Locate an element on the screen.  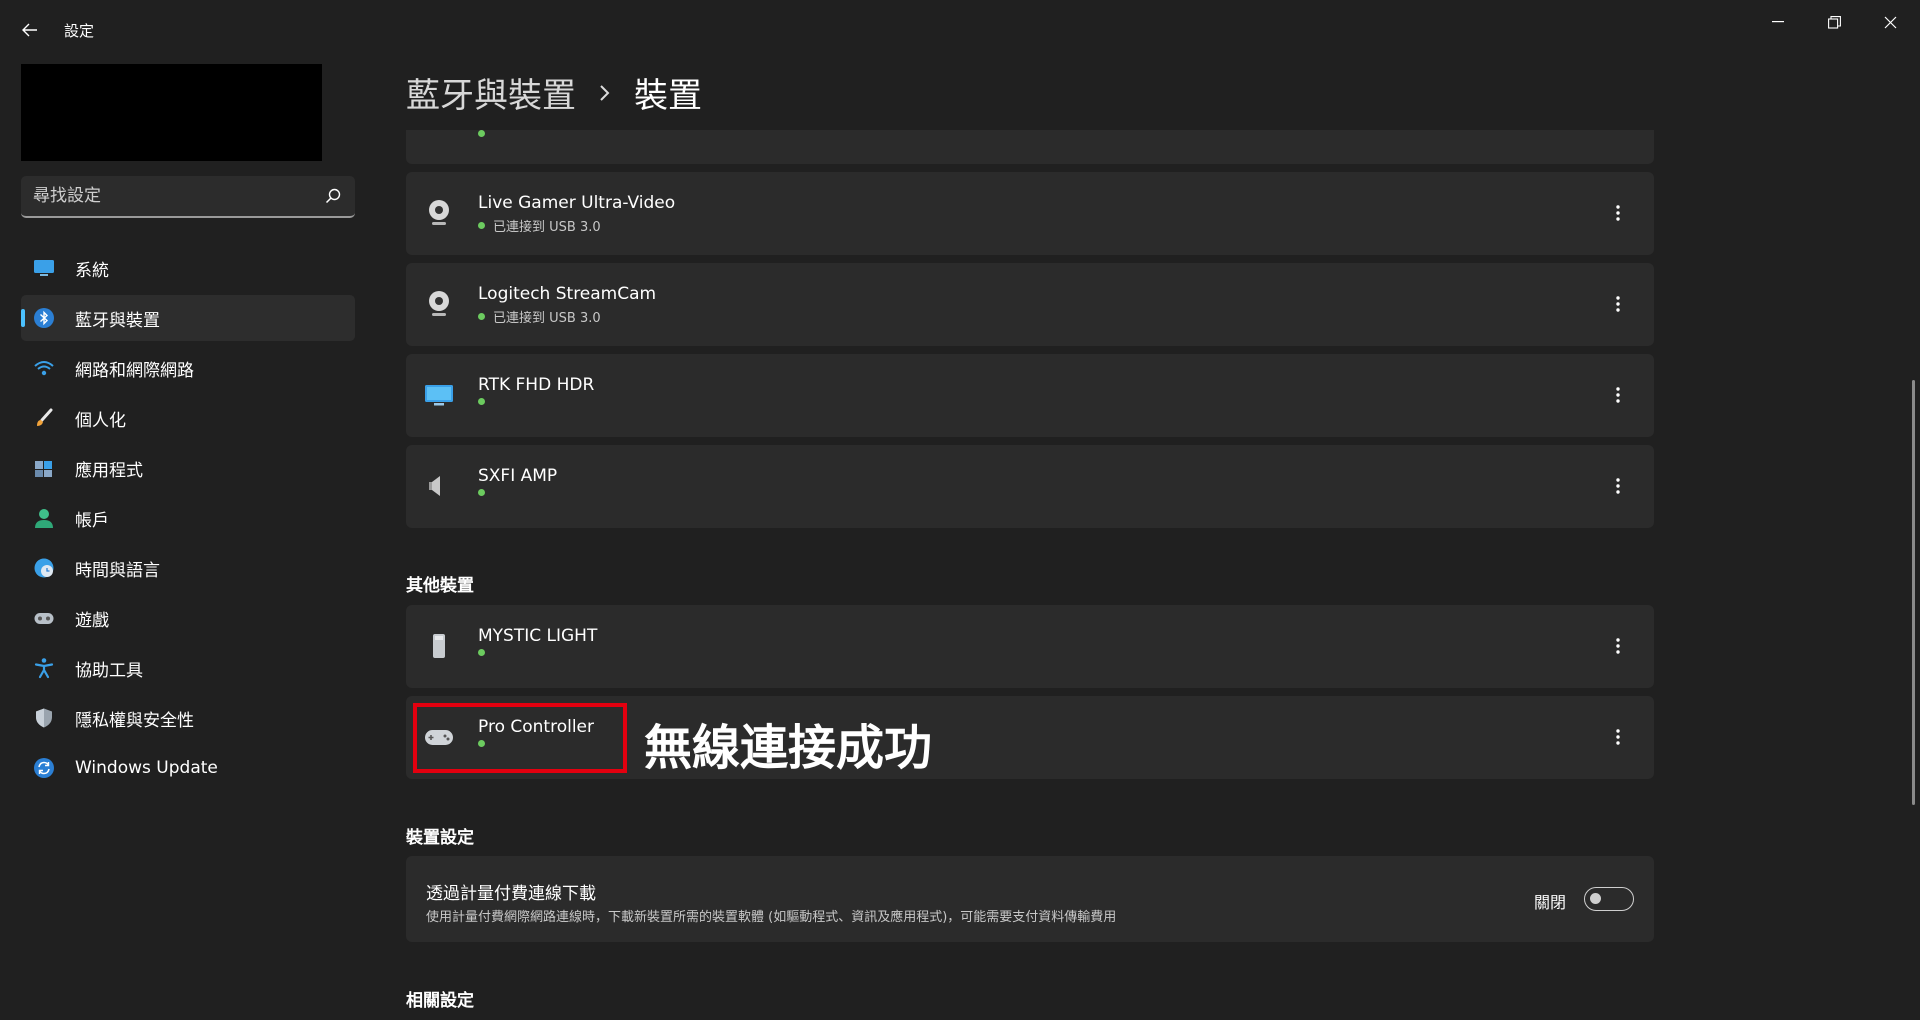
device-name: RTK FHD HDR is located at coordinates (536, 385).